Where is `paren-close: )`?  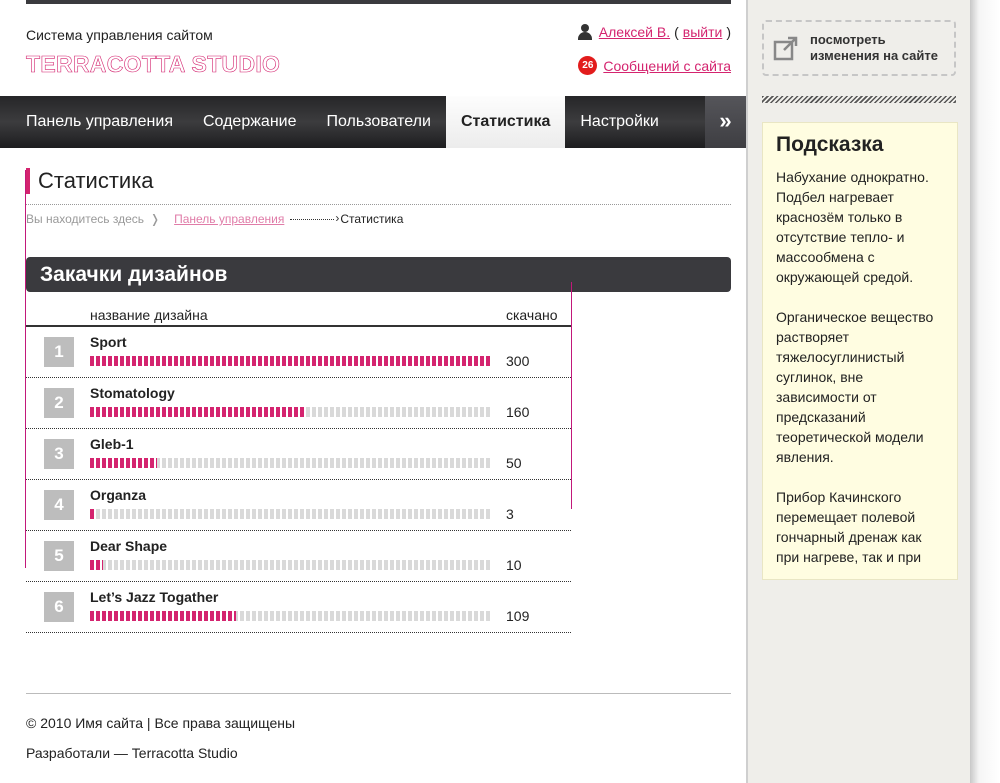
paren-close: ) is located at coordinates (728, 32).